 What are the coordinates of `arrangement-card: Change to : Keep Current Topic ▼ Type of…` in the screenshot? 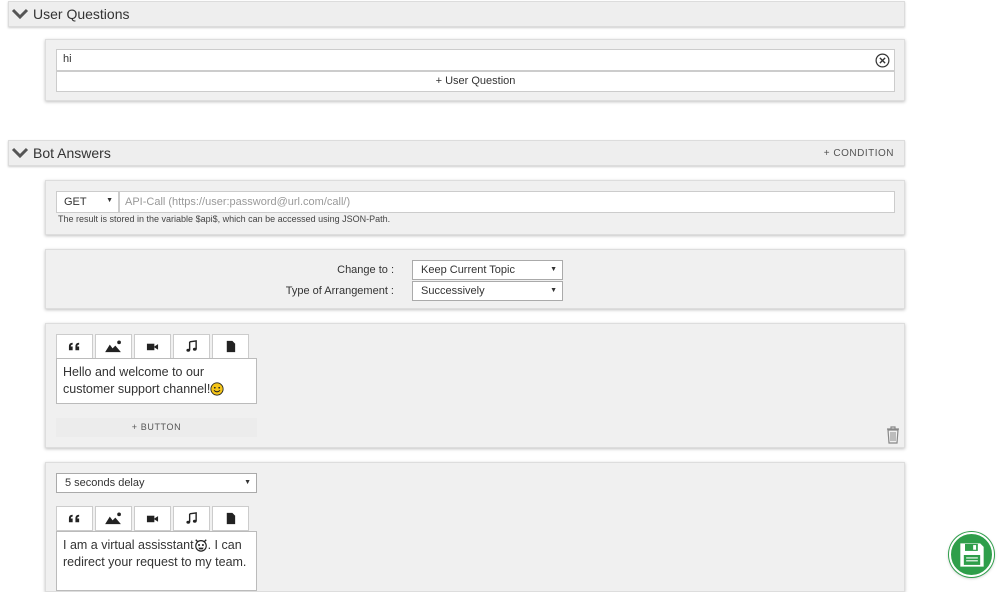 It's located at (475, 279).